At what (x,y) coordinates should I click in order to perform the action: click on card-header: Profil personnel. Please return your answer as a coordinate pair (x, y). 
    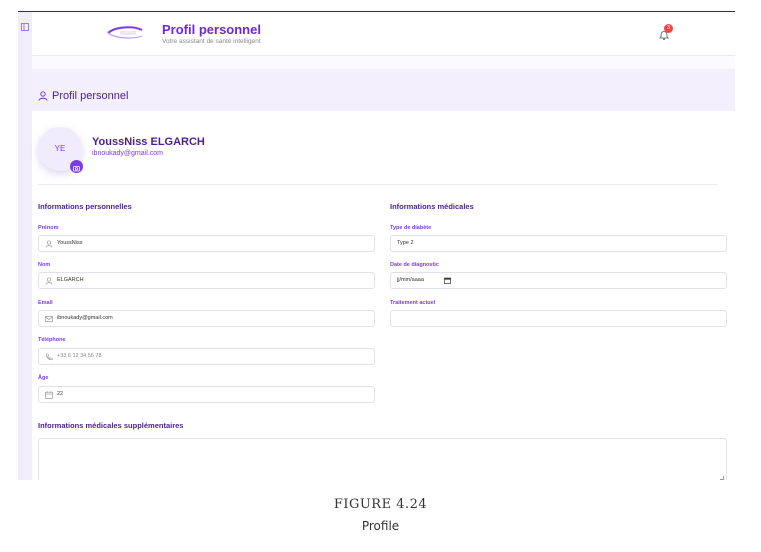
    Looking at the image, I should click on (383, 90).